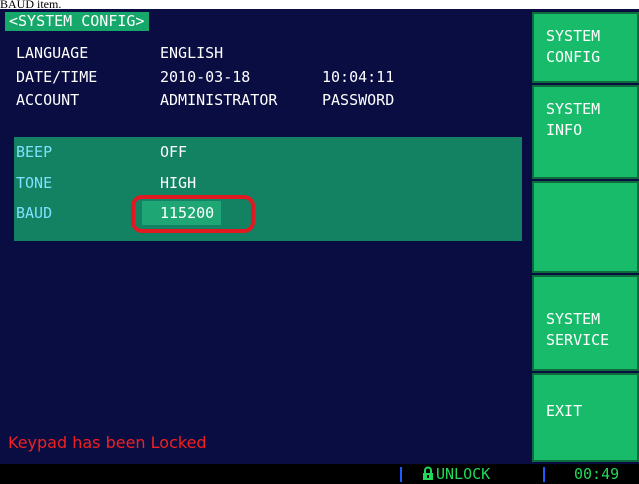  I want to click on softkey-system-service: SYSTEM SERVICE, so click(585, 323).